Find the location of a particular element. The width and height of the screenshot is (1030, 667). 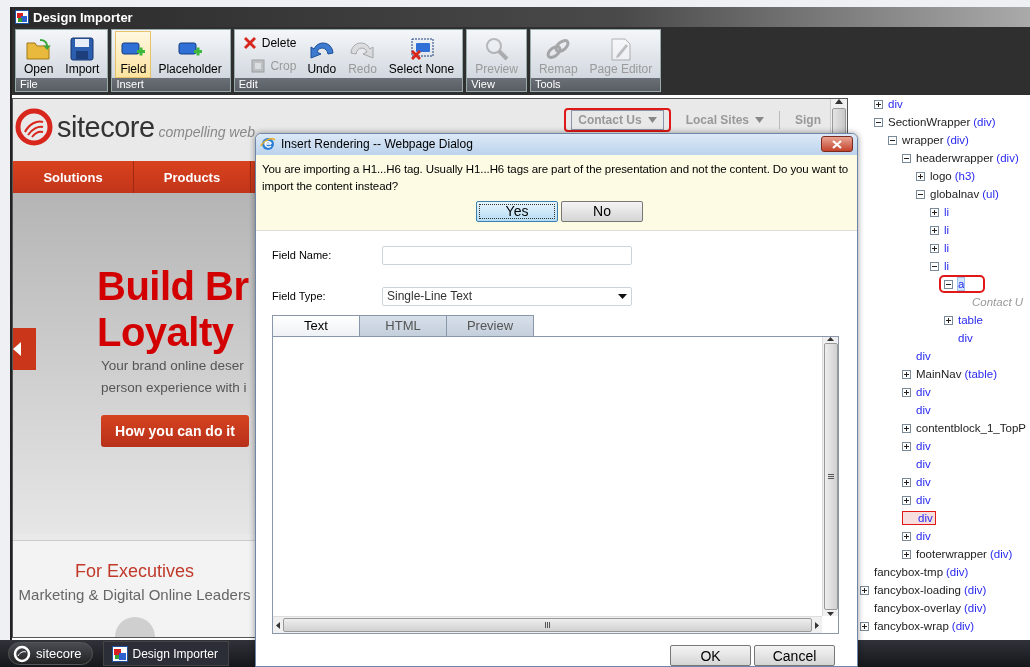

node-name: fancybox-overlay is located at coordinates (917, 608).